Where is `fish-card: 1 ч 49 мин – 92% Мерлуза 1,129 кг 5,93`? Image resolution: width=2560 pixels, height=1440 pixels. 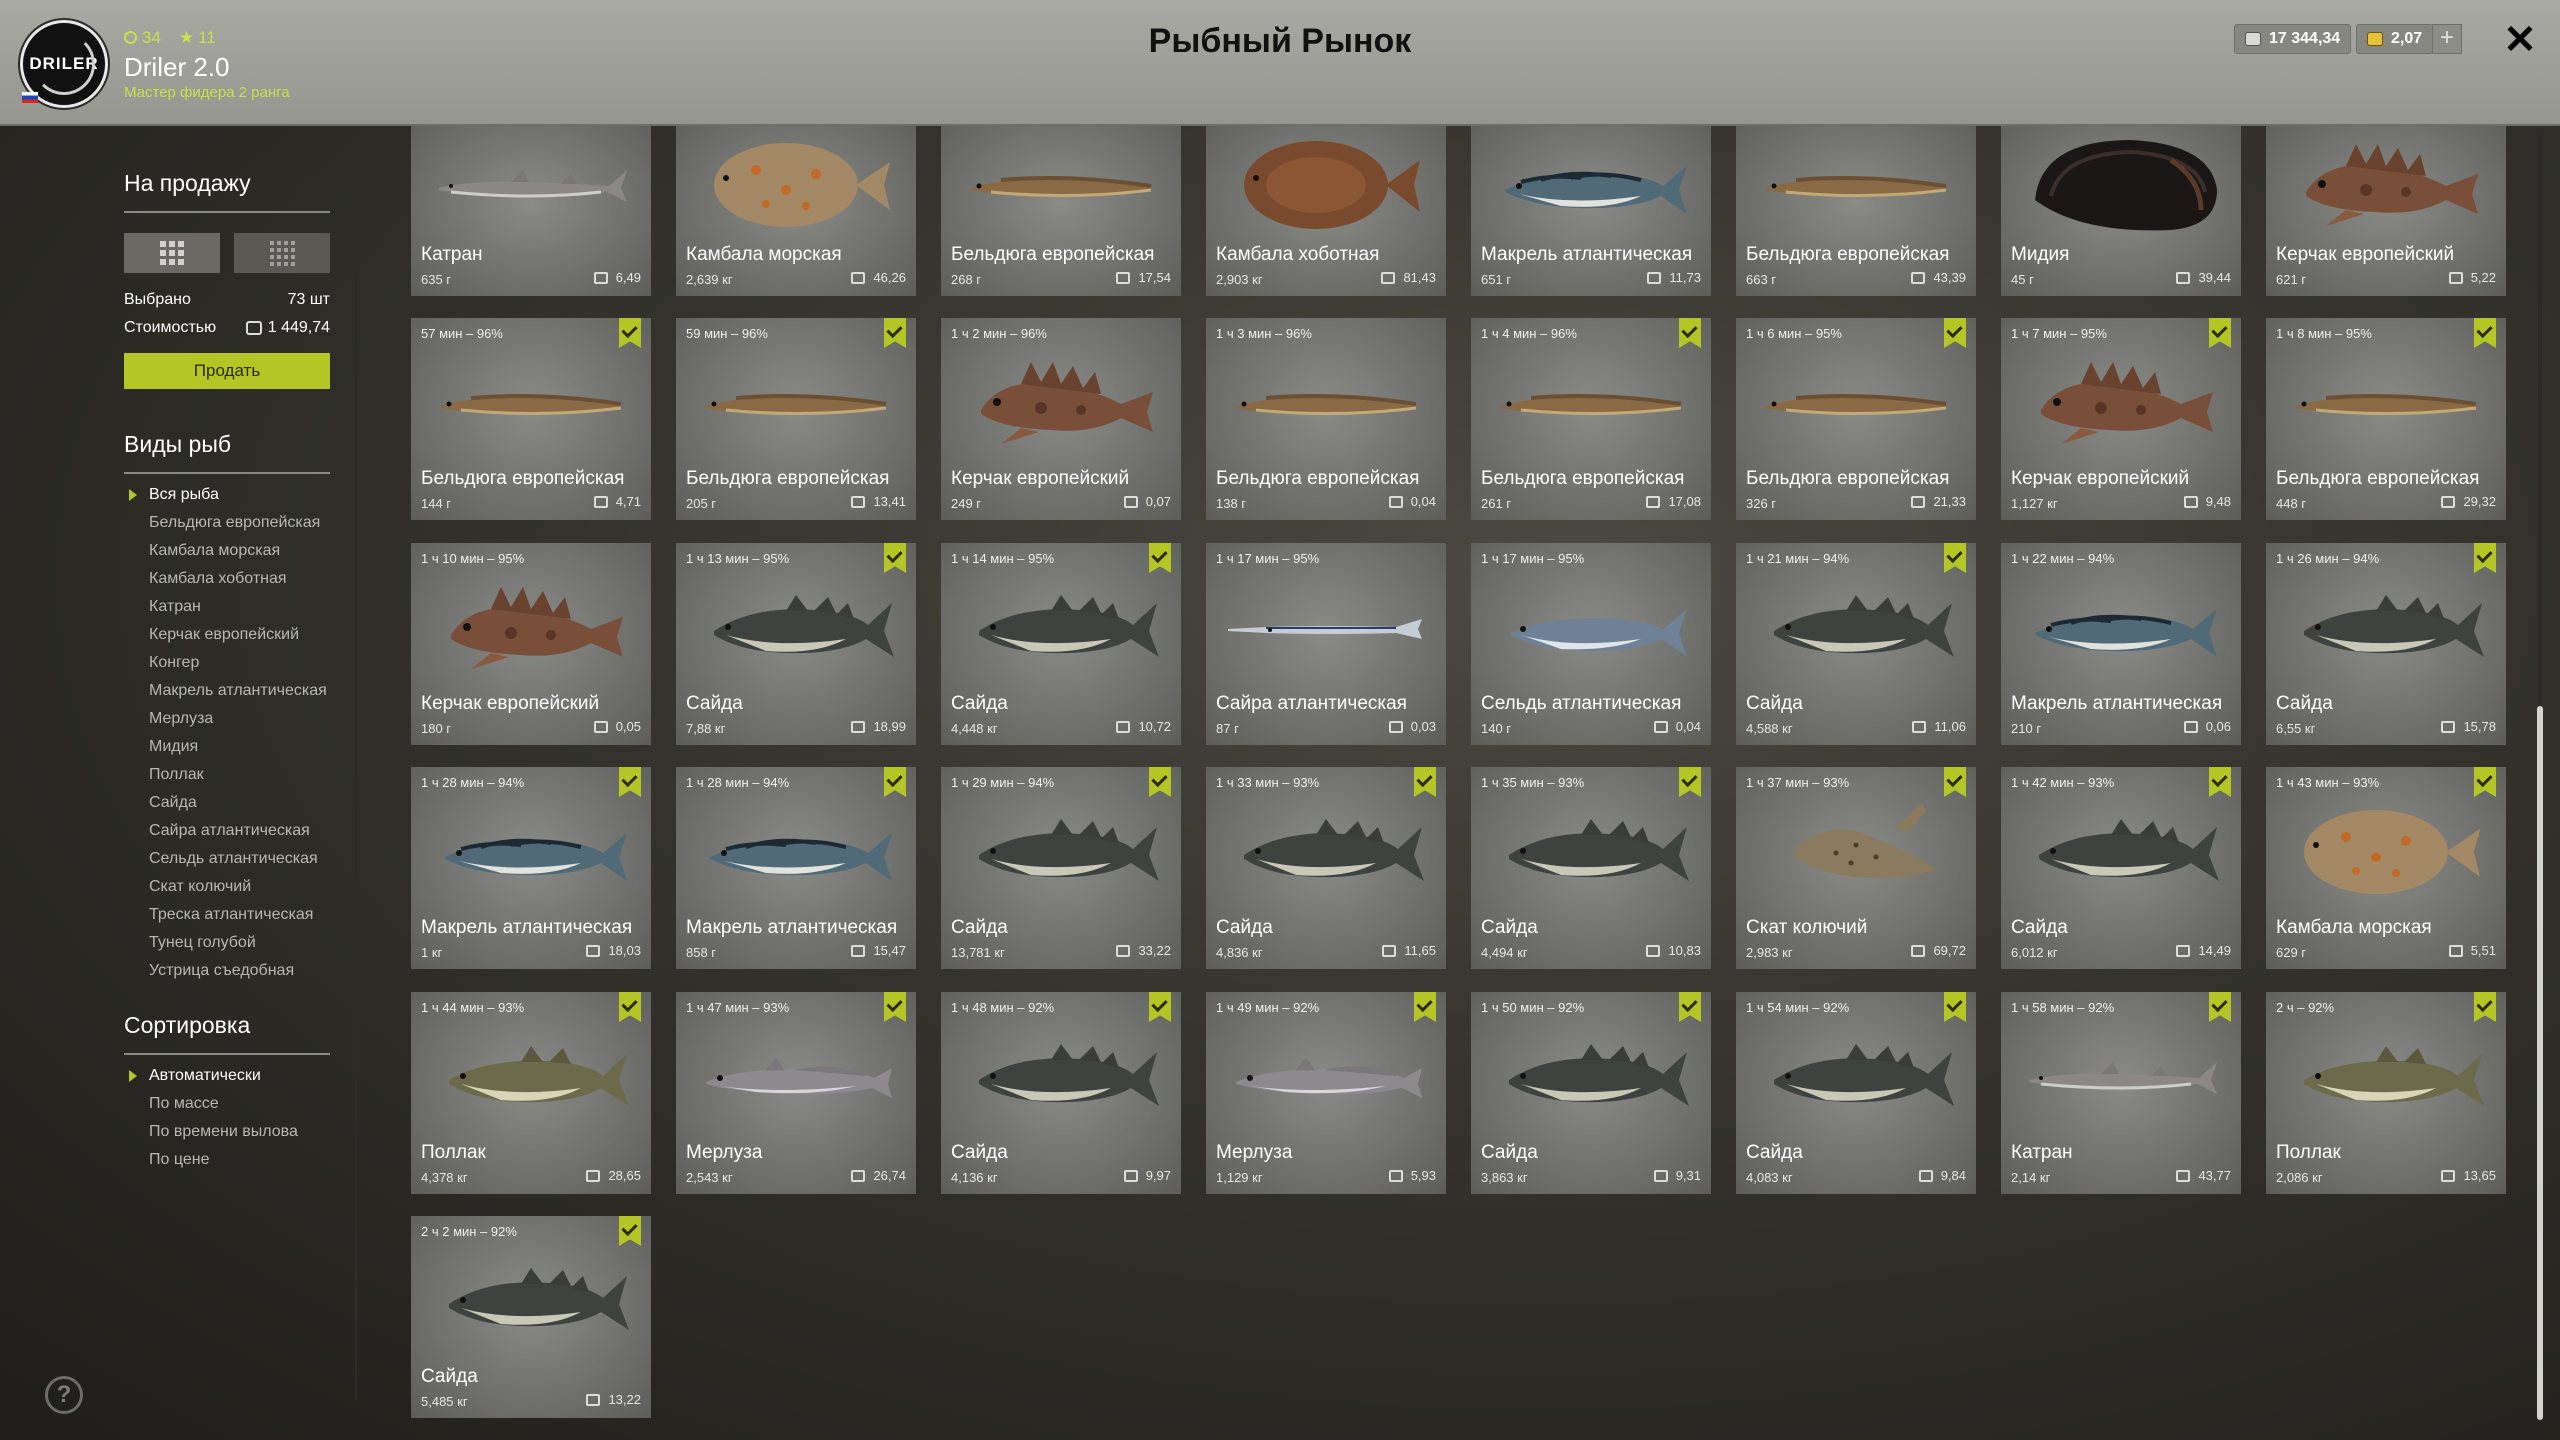 fish-card: 1 ч 49 мин – 92% Мерлуза 1,129 кг 5,93 is located at coordinates (1326, 1093).